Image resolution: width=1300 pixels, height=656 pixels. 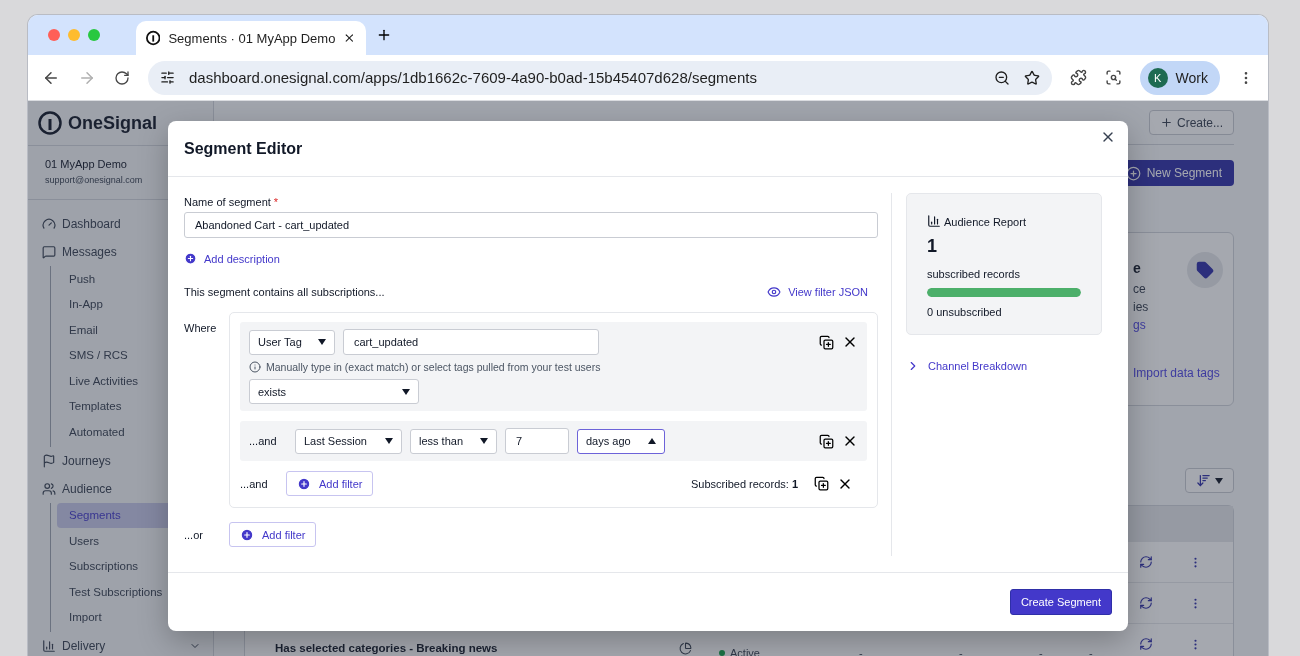 What do you see at coordinates (122, 77) in the screenshot?
I see `reload-icon` at bounding box center [122, 77].